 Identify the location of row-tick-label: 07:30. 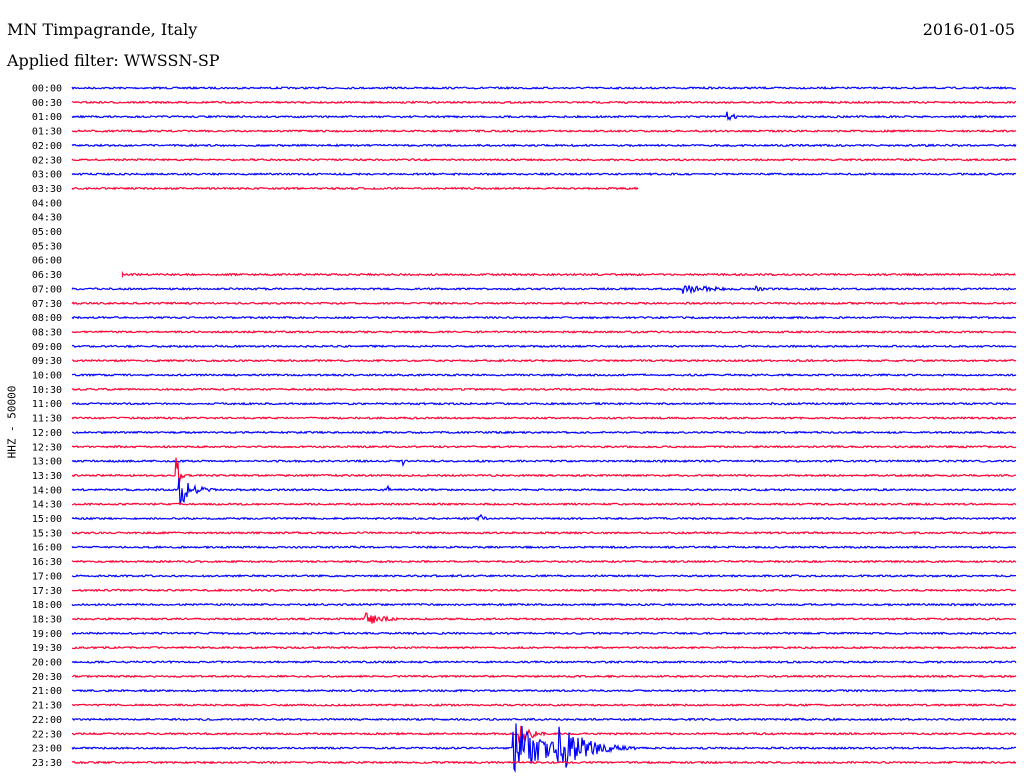
(47, 304).